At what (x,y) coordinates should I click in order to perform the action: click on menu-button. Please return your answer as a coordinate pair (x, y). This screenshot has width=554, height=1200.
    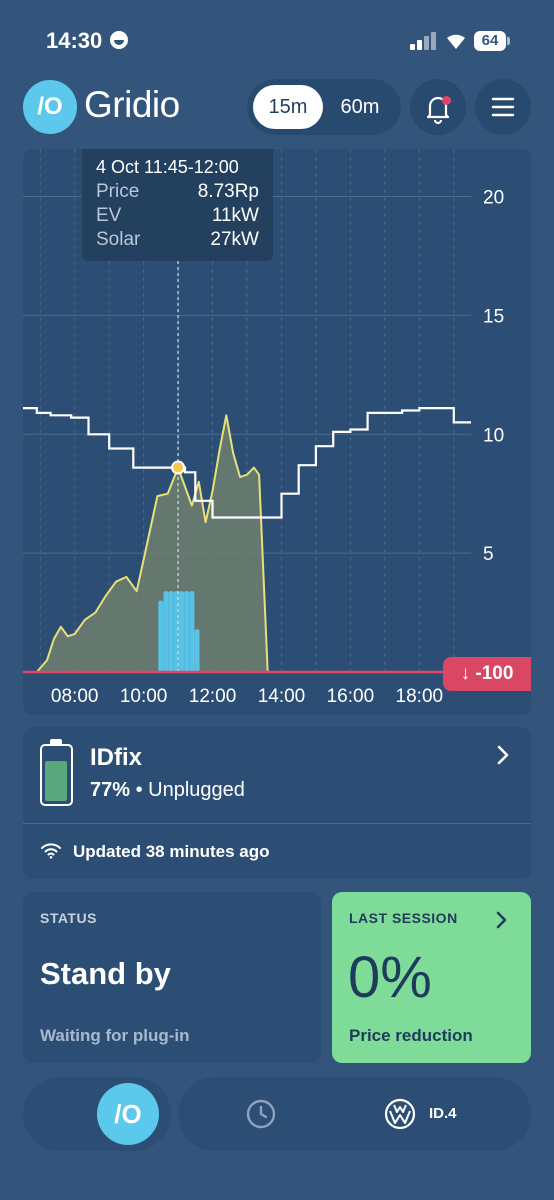
    Looking at the image, I should click on (503, 107).